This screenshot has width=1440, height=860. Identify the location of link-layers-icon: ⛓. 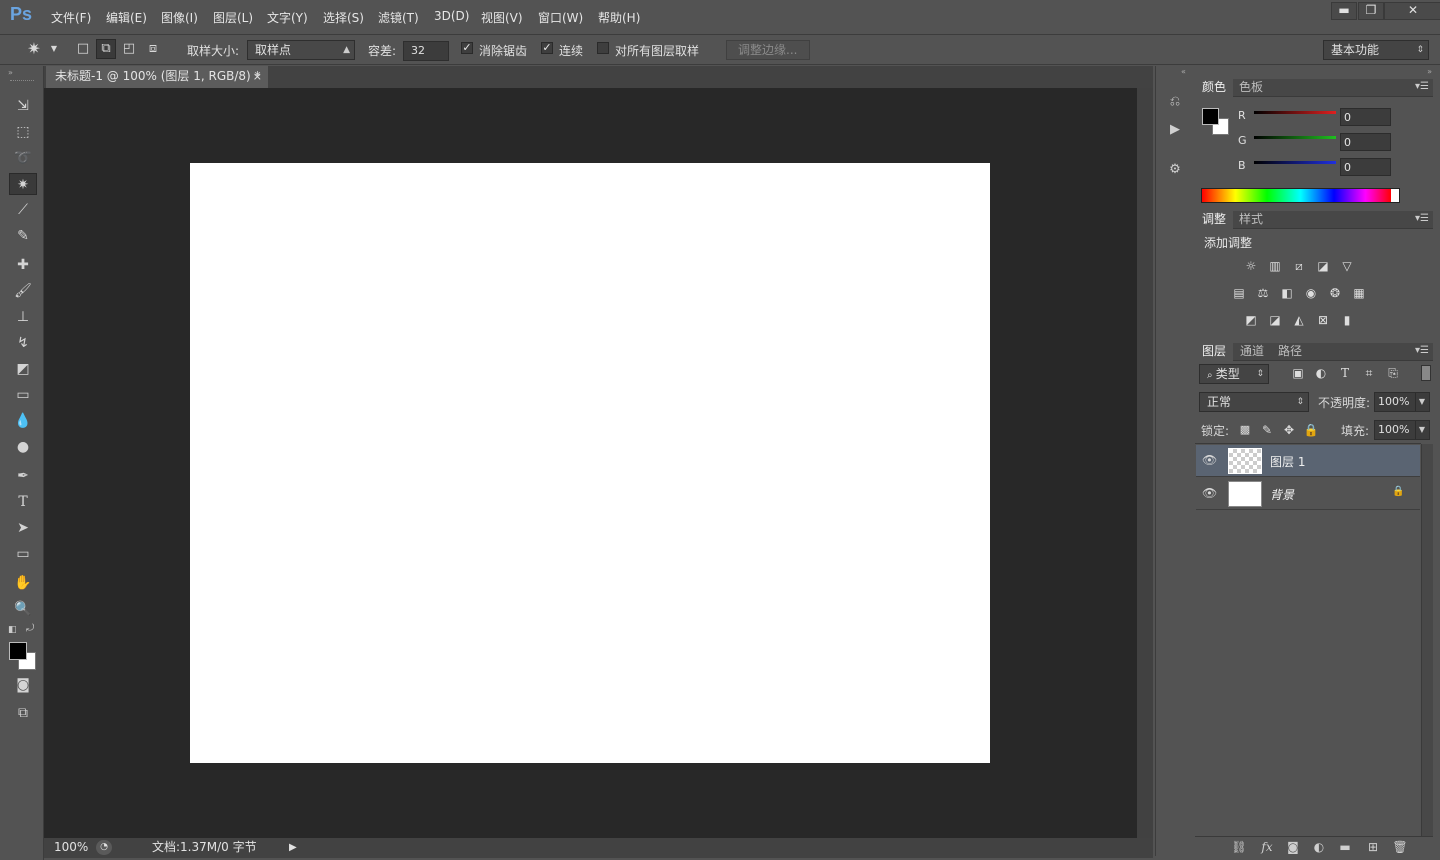
(1239, 847).